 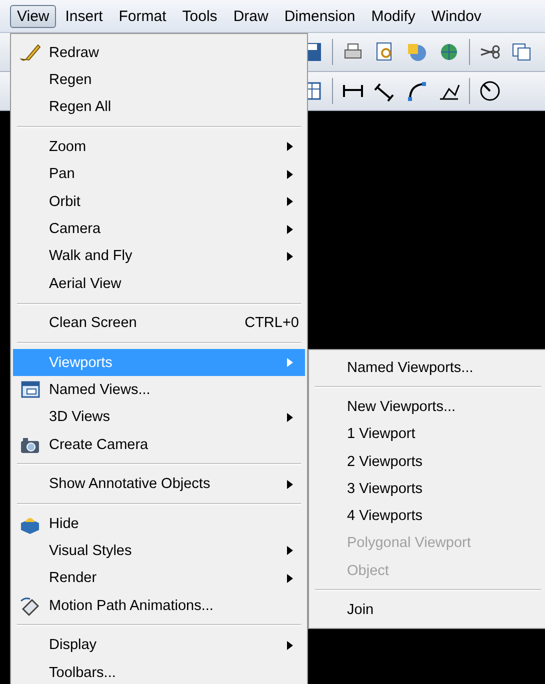 What do you see at coordinates (159, 174) in the screenshot?
I see `menu-item: Pan` at bounding box center [159, 174].